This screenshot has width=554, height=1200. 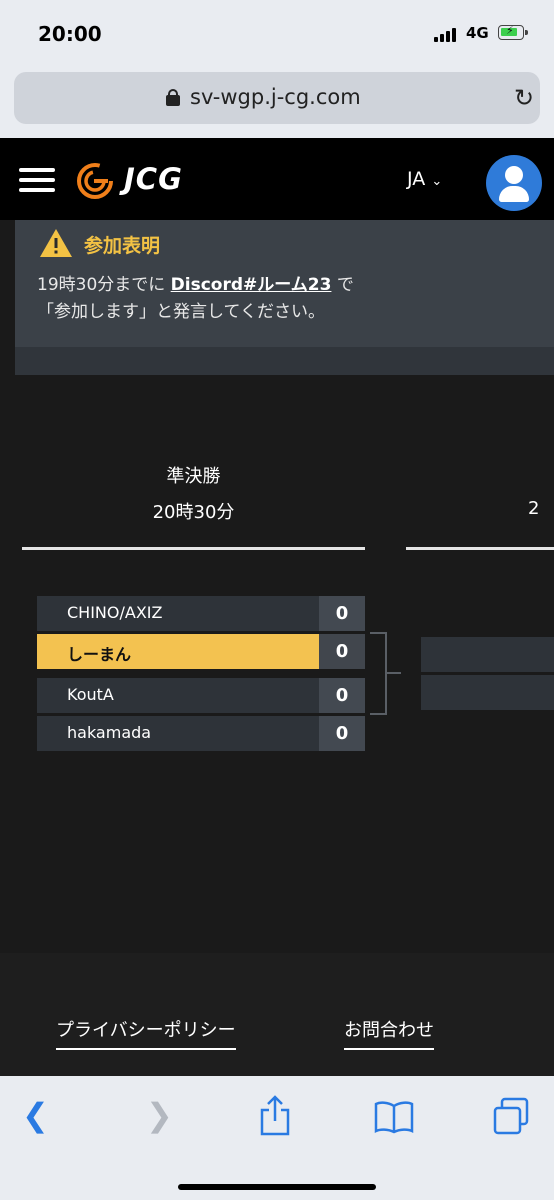 What do you see at coordinates (101, 285) in the screenshot?
I see `notice-text-prefix: 19時30分までに` at bounding box center [101, 285].